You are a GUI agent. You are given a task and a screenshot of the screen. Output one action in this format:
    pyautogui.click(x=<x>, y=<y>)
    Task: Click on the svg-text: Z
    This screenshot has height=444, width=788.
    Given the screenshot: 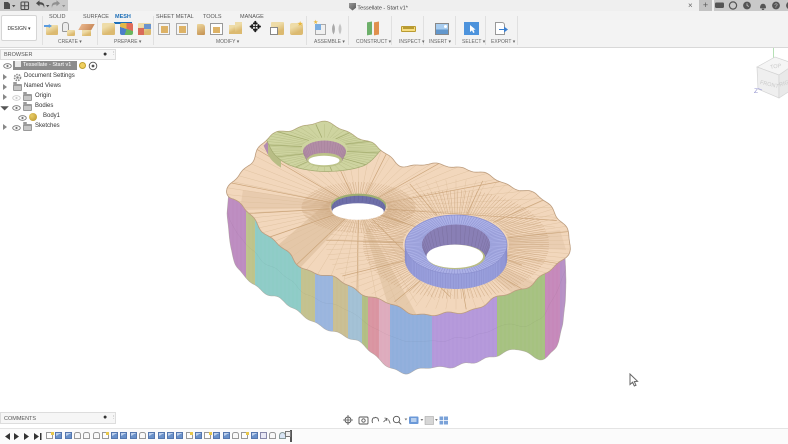 What is the action you would take?
    pyautogui.click(x=756, y=91)
    